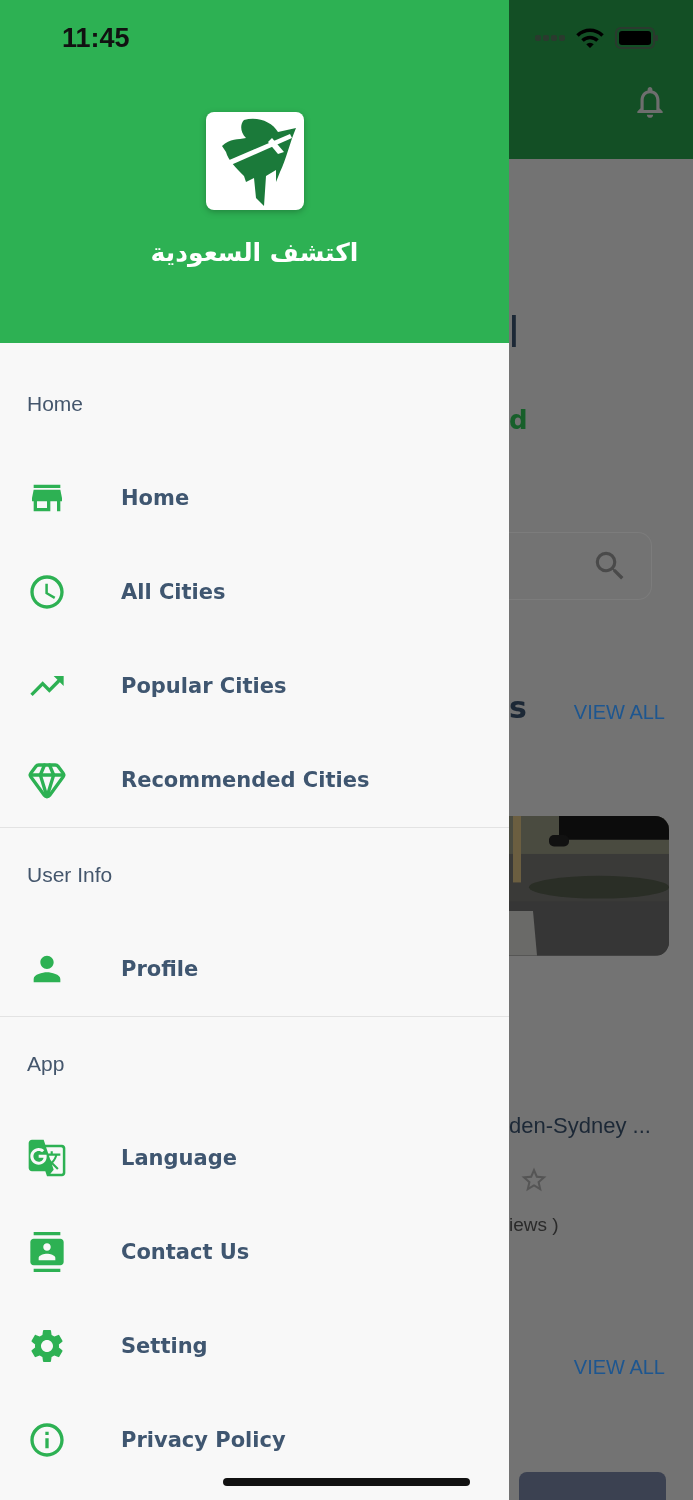 Image resolution: width=693 pixels, height=1500 pixels. What do you see at coordinates (203, 1440) in the screenshot?
I see `menu-item: Privacy Policy` at bounding box center [203, 1440].